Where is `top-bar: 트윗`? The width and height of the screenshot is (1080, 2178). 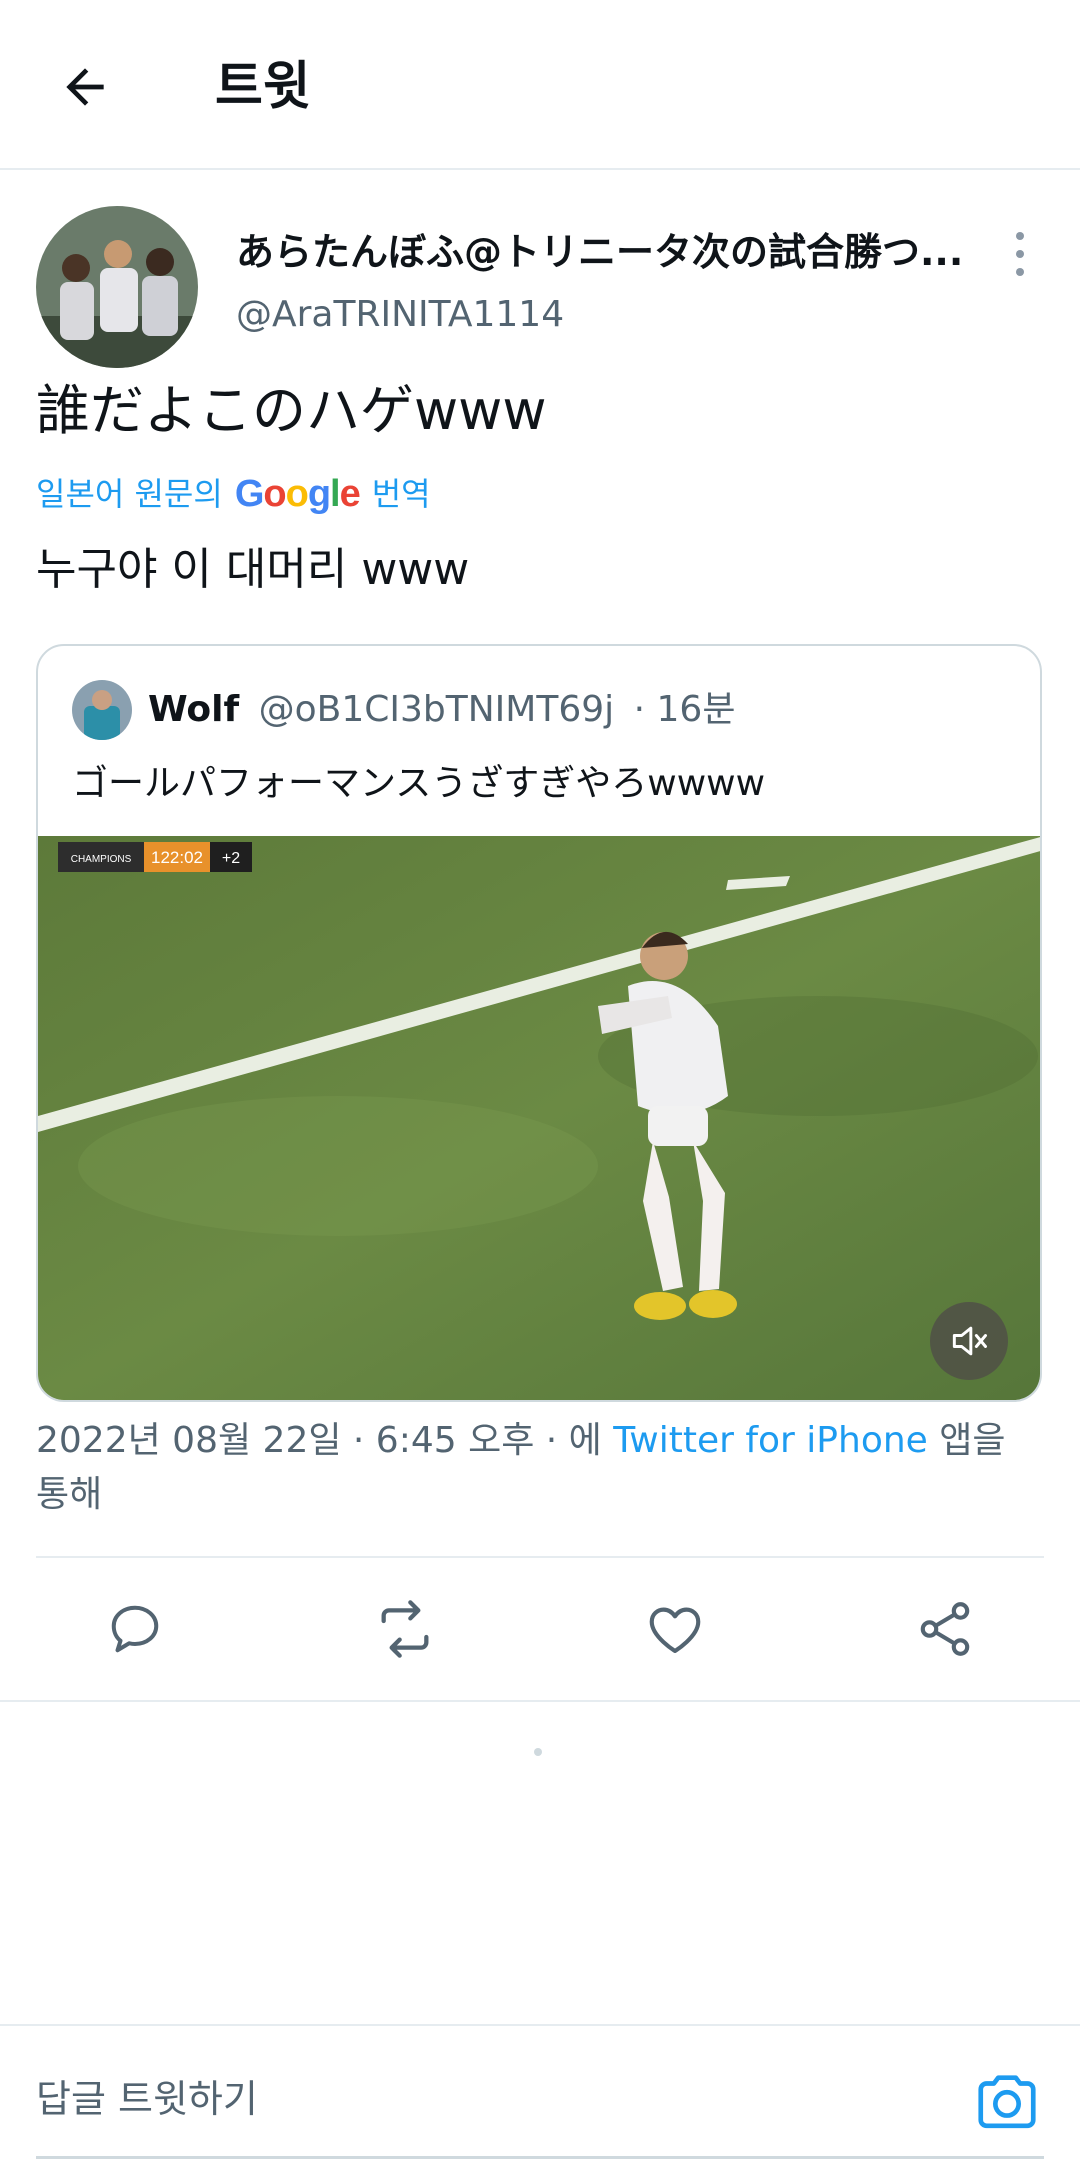 top-bar: 트윗 is located at coordinates (540, 85).